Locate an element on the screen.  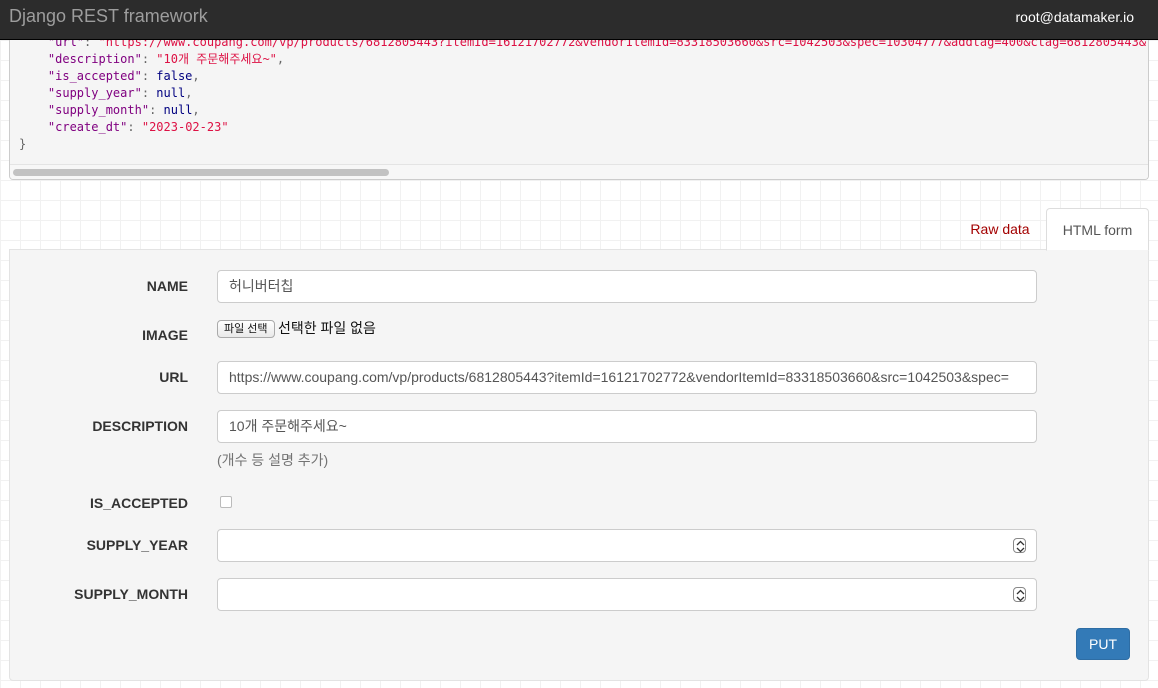
json-line: "is_accepted": false, is located at coordinates (123, 76).